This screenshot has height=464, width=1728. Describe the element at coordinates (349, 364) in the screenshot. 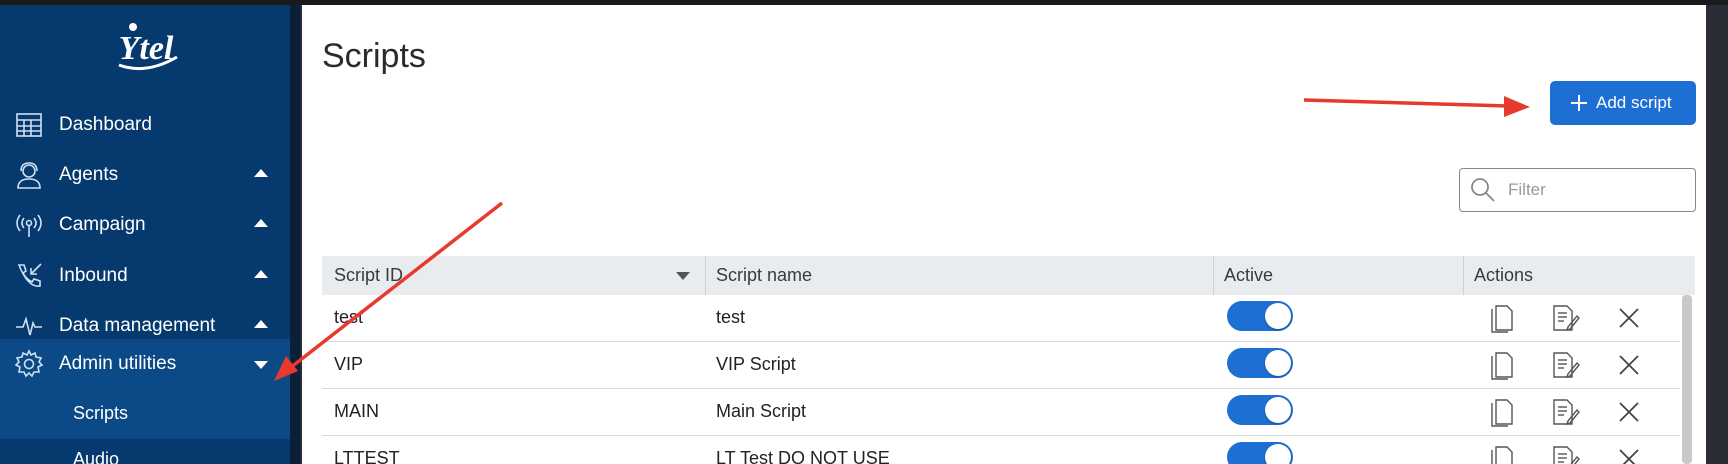

I see `script-id-cell: VIP` at that location.